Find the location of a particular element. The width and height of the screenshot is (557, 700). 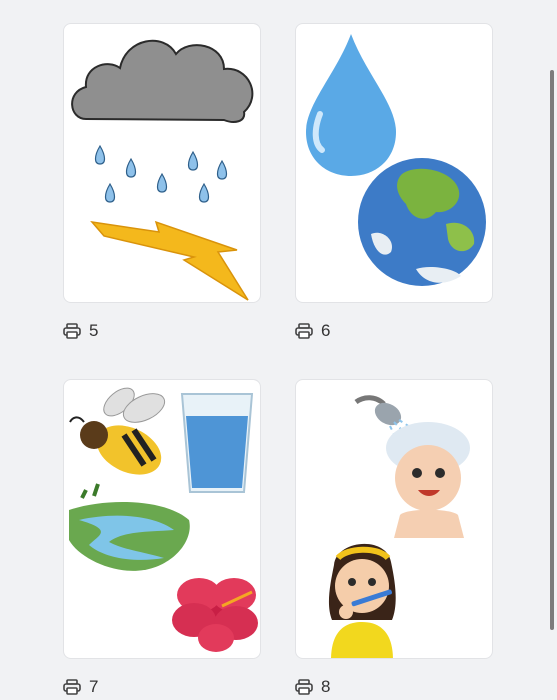

water-drop-earth-illustration is located at coordinates (396, 160).